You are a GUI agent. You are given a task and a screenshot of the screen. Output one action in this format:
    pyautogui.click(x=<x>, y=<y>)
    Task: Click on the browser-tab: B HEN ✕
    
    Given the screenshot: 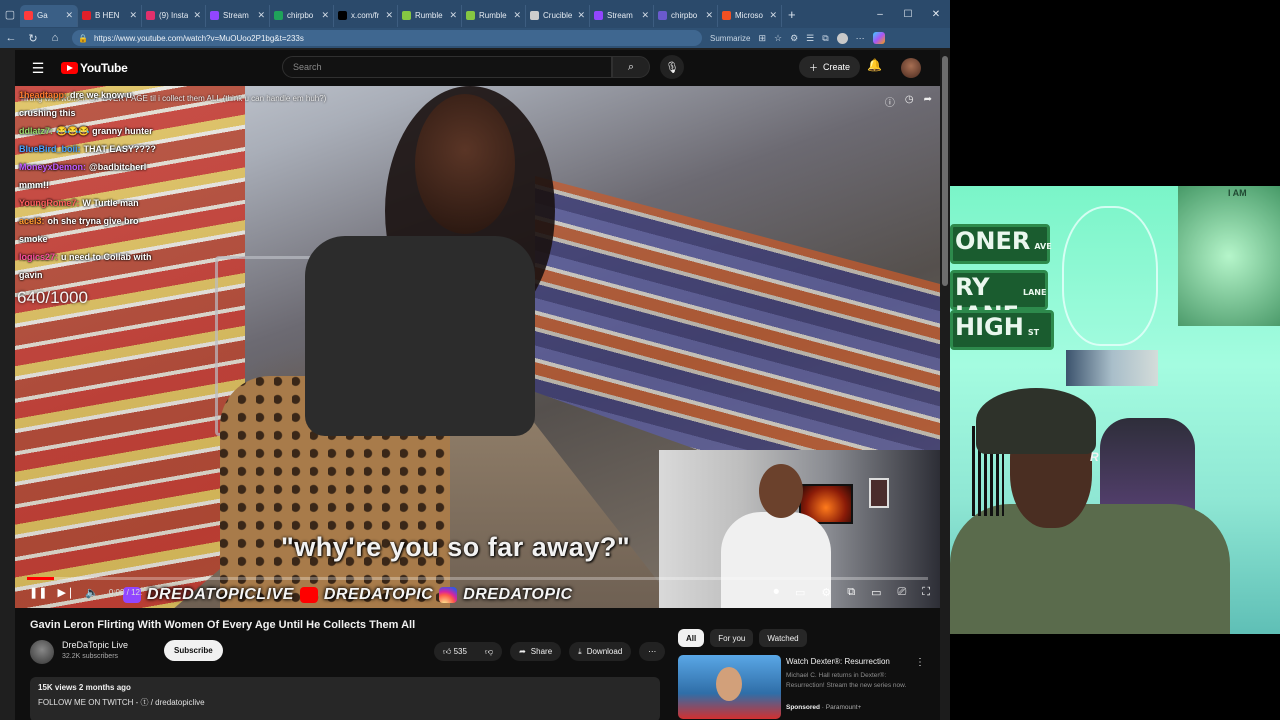 What is the action you would take?
    pyautogui.click(x=110, y=15)
    